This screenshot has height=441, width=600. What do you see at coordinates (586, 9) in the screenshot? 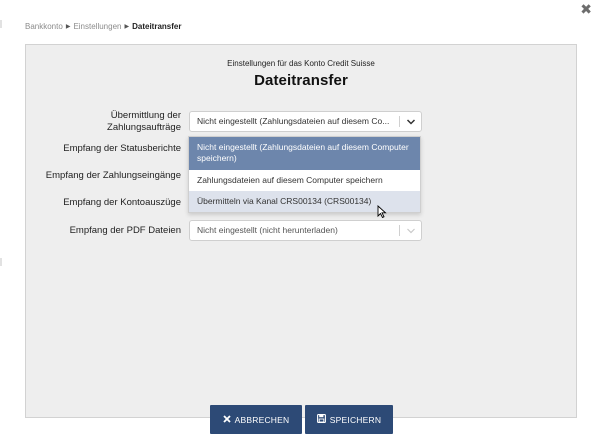
I see `close-icon: ✖` at bounding box center [586, 9].